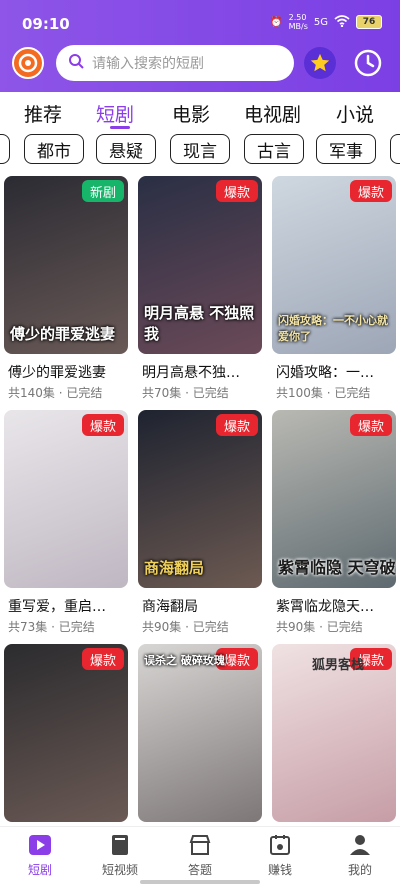 The image size is (400, 889). What do you see at coordinates (184, 660) in the screenshot?
I see `poster-title: 误杀之 破碎玫瑰` at bounding box center [184, 660].